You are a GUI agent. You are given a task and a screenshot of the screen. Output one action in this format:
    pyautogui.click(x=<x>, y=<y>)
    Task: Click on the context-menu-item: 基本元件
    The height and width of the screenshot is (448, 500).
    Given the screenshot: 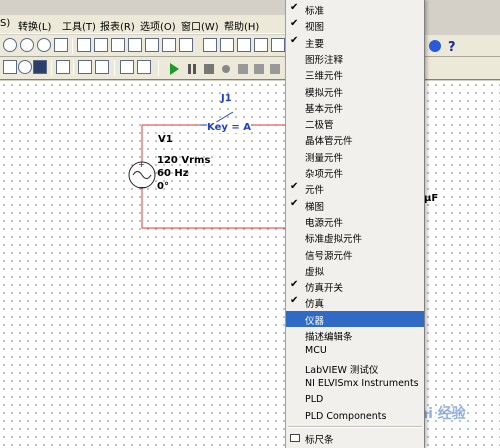 What is the action you would take?
    pyautogui.click(x=355, y=107)
    